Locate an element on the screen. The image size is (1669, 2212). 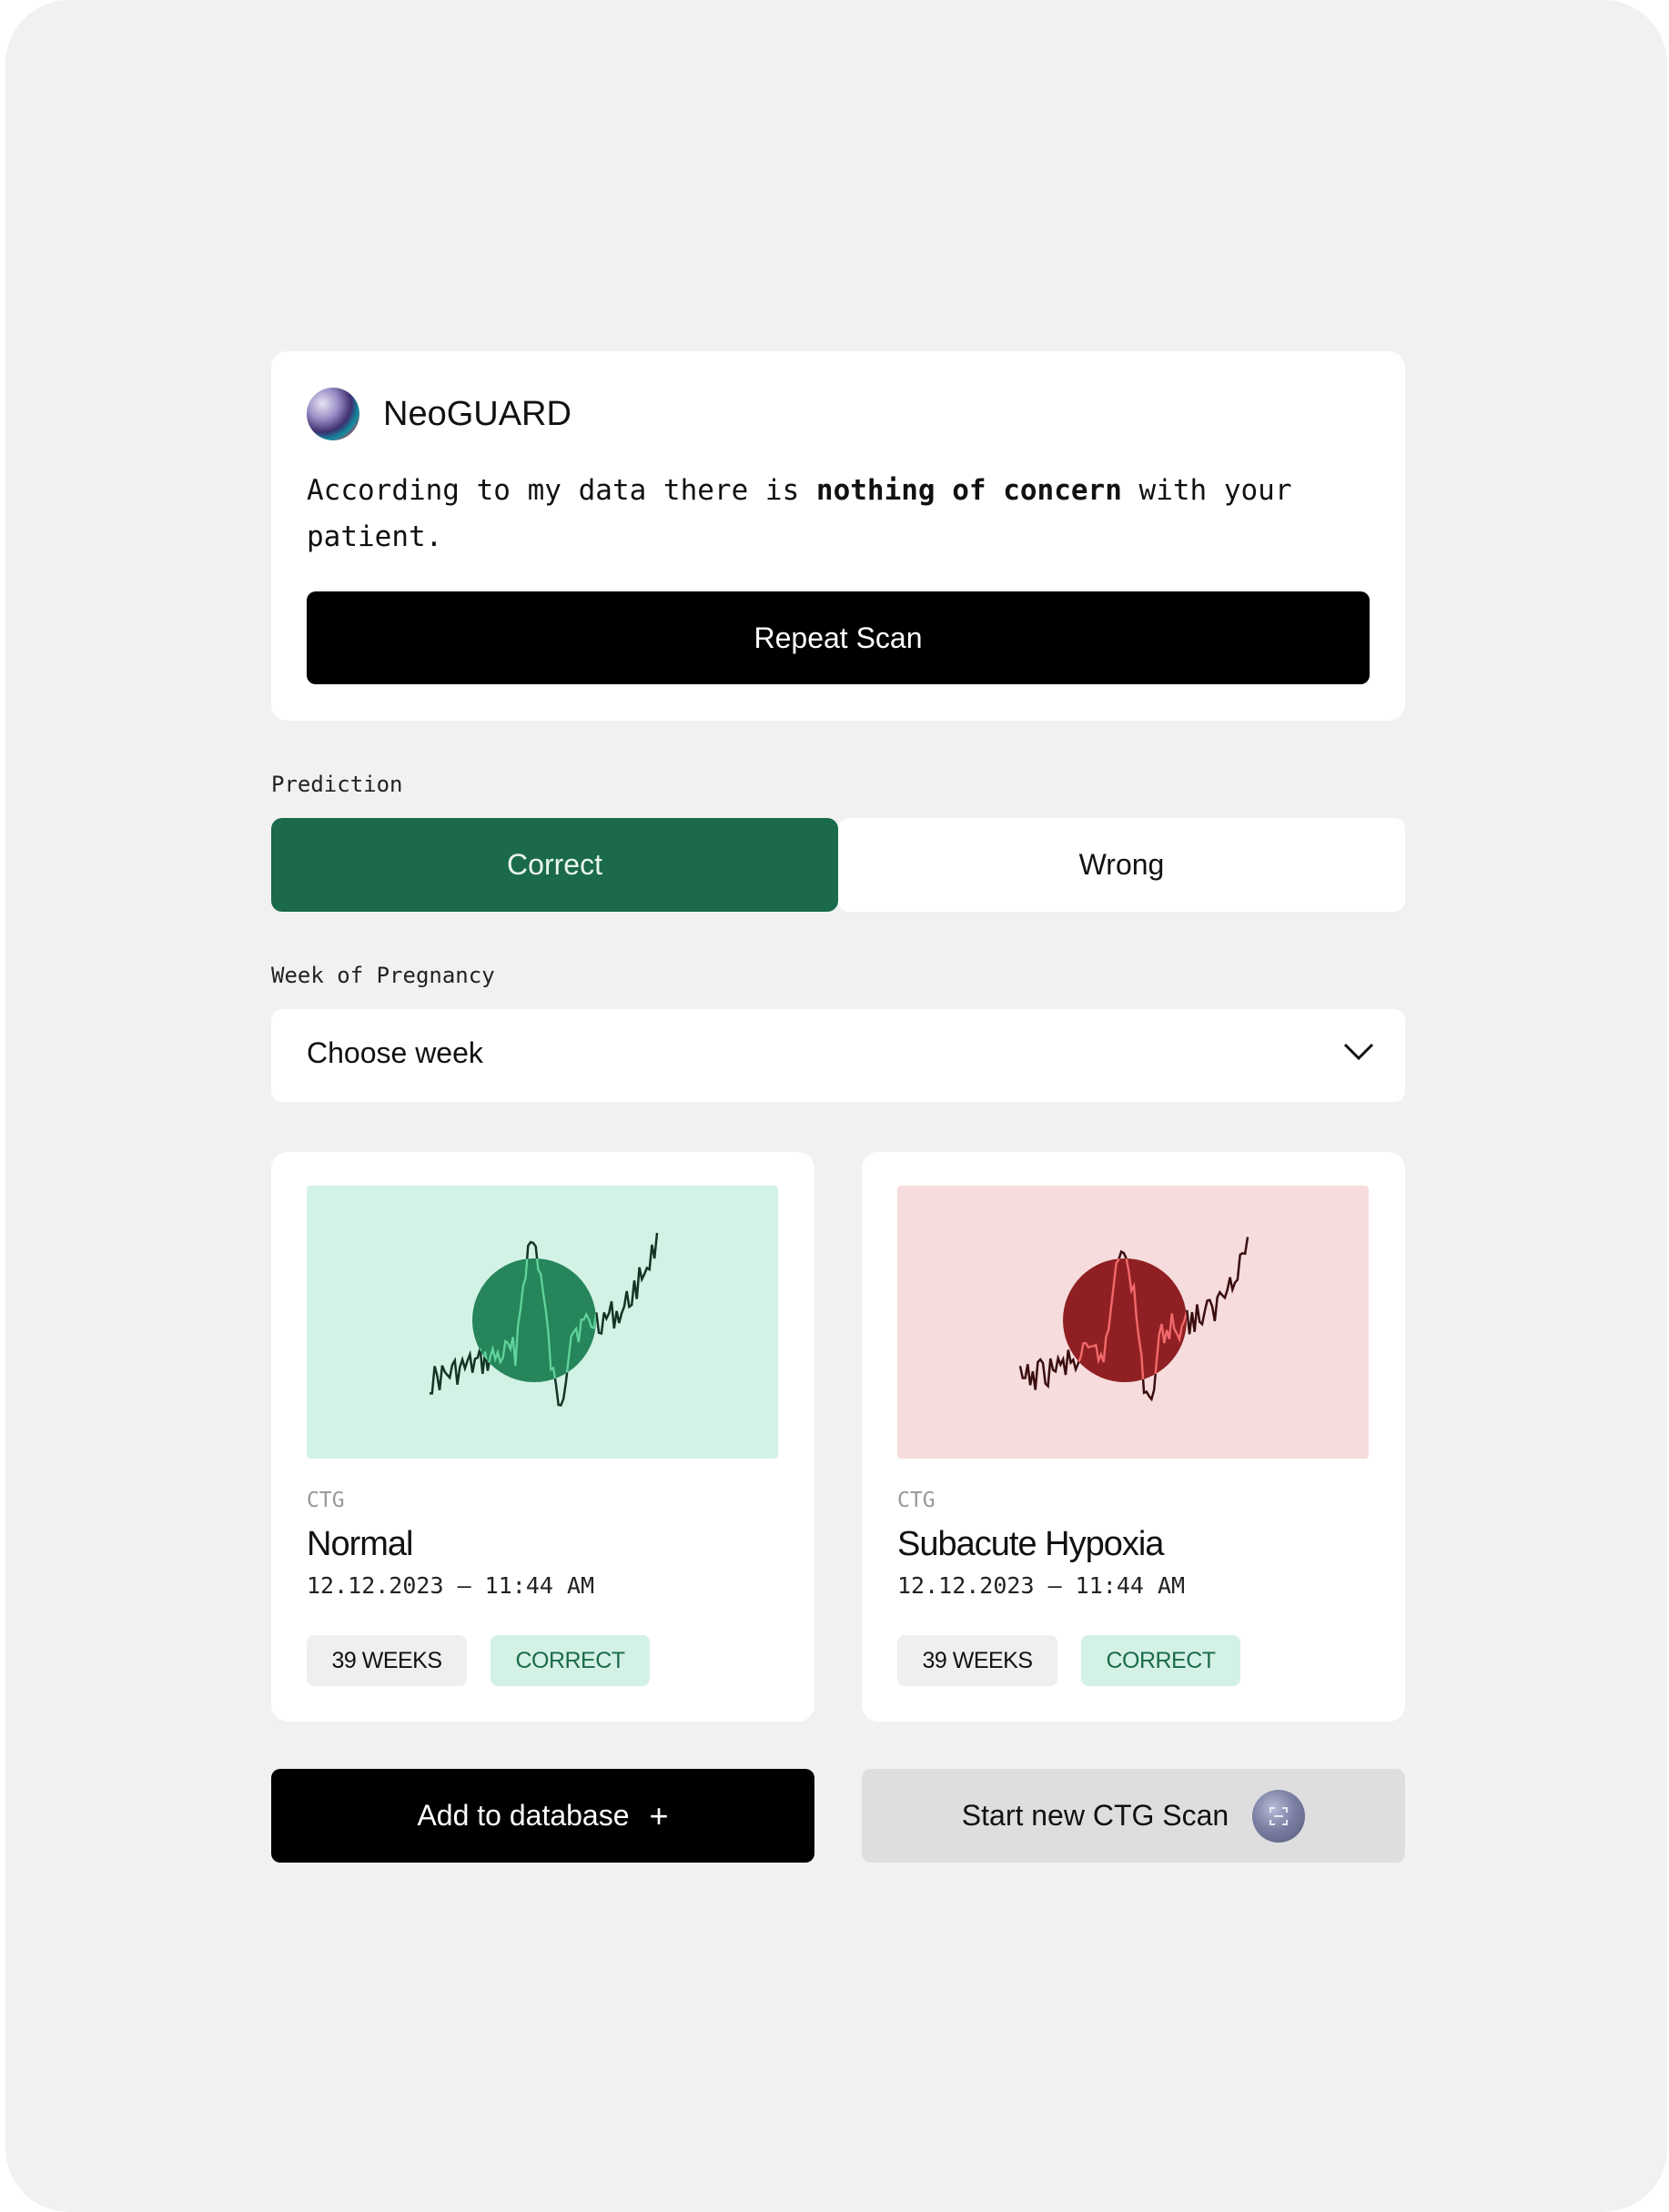
message-emphasis: nothing of concern is located at coordinates (968, 490).